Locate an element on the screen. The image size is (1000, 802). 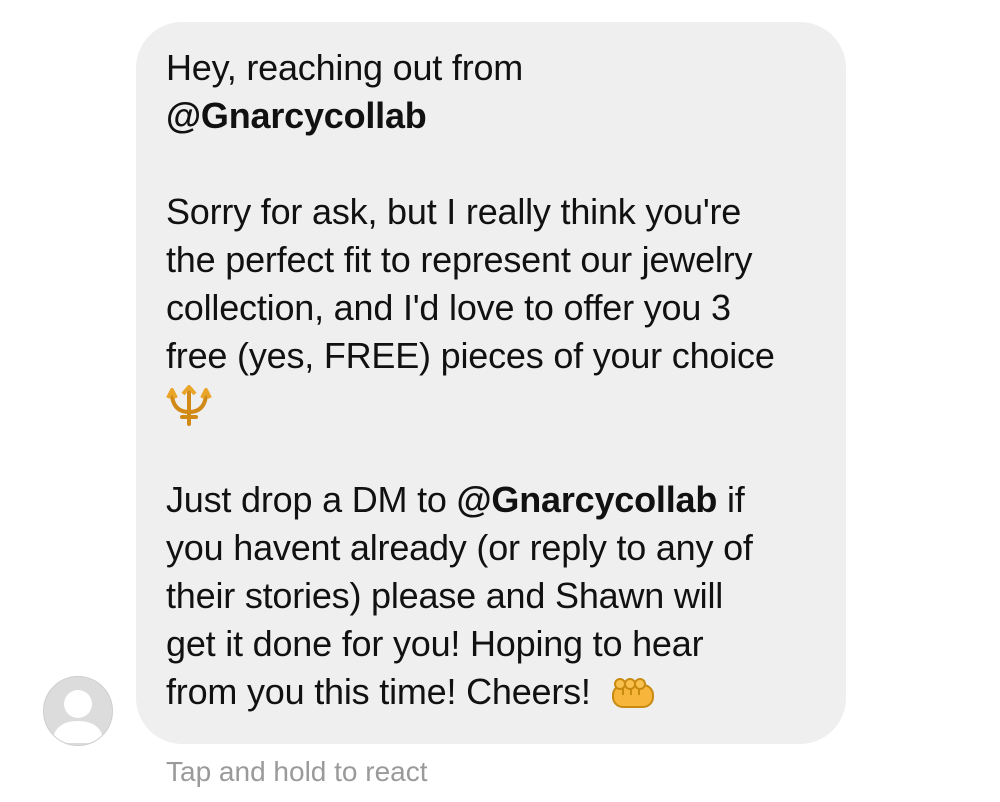
trident-icon is located at coordinates (189, 406).